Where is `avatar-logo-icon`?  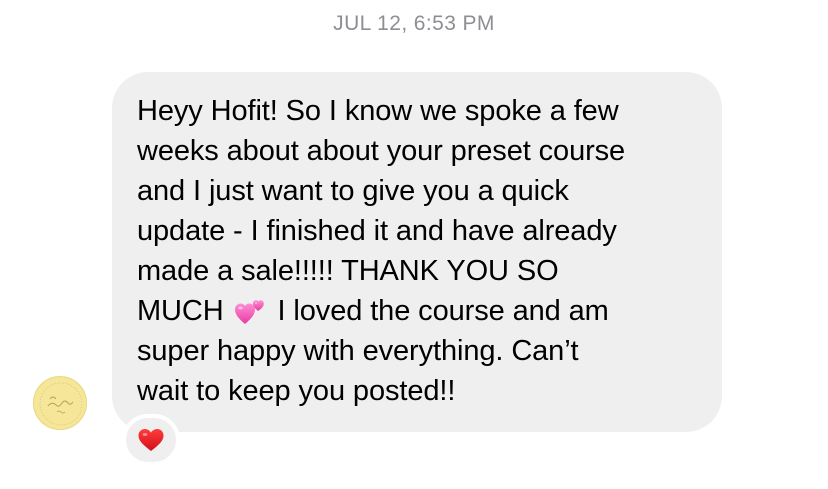 avatar-logo-icon is located at coordinates (61, 404).